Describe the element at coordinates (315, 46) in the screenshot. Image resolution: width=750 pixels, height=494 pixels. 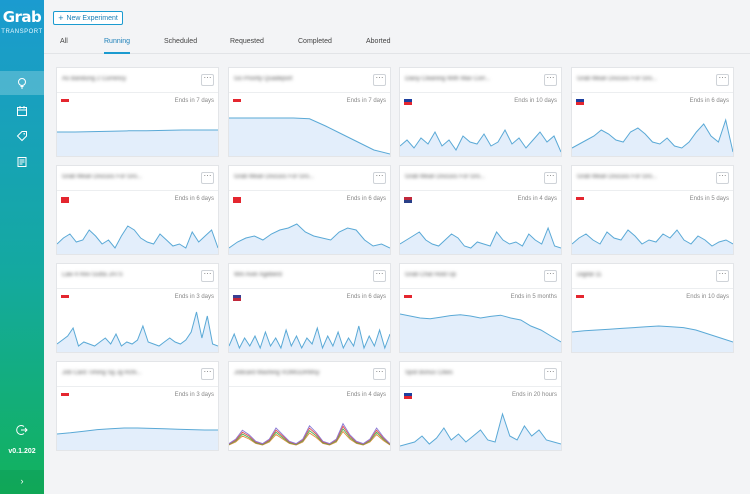
I see `tab-completed: Completed` at that location.